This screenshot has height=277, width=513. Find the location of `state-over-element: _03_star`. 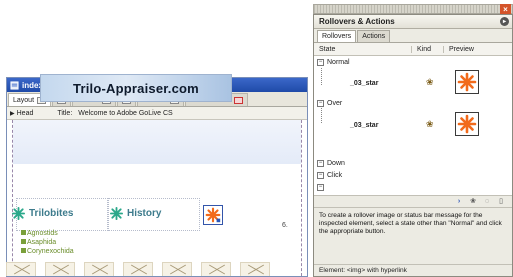

state-over-element: _03_star is located at coordinates (364, 125).